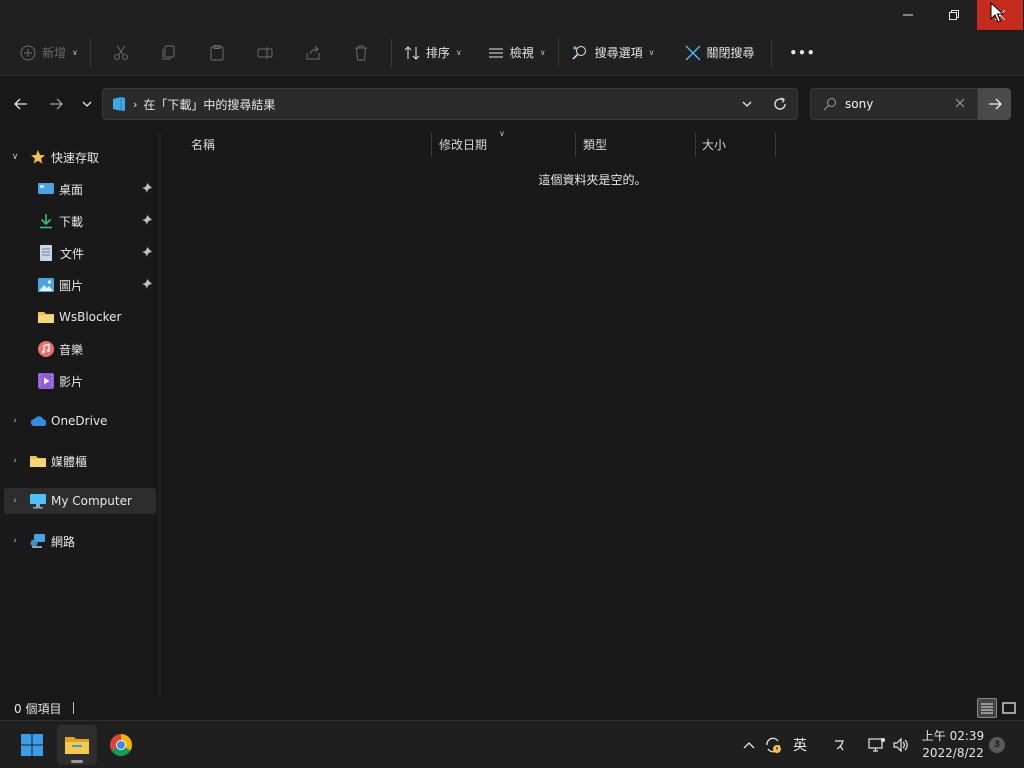 This screenshot has width=1024, height=768. Describe the element at coordinates (78, 253) in the screenshot. I see `sidebar-item-documents: 文件` at that location.